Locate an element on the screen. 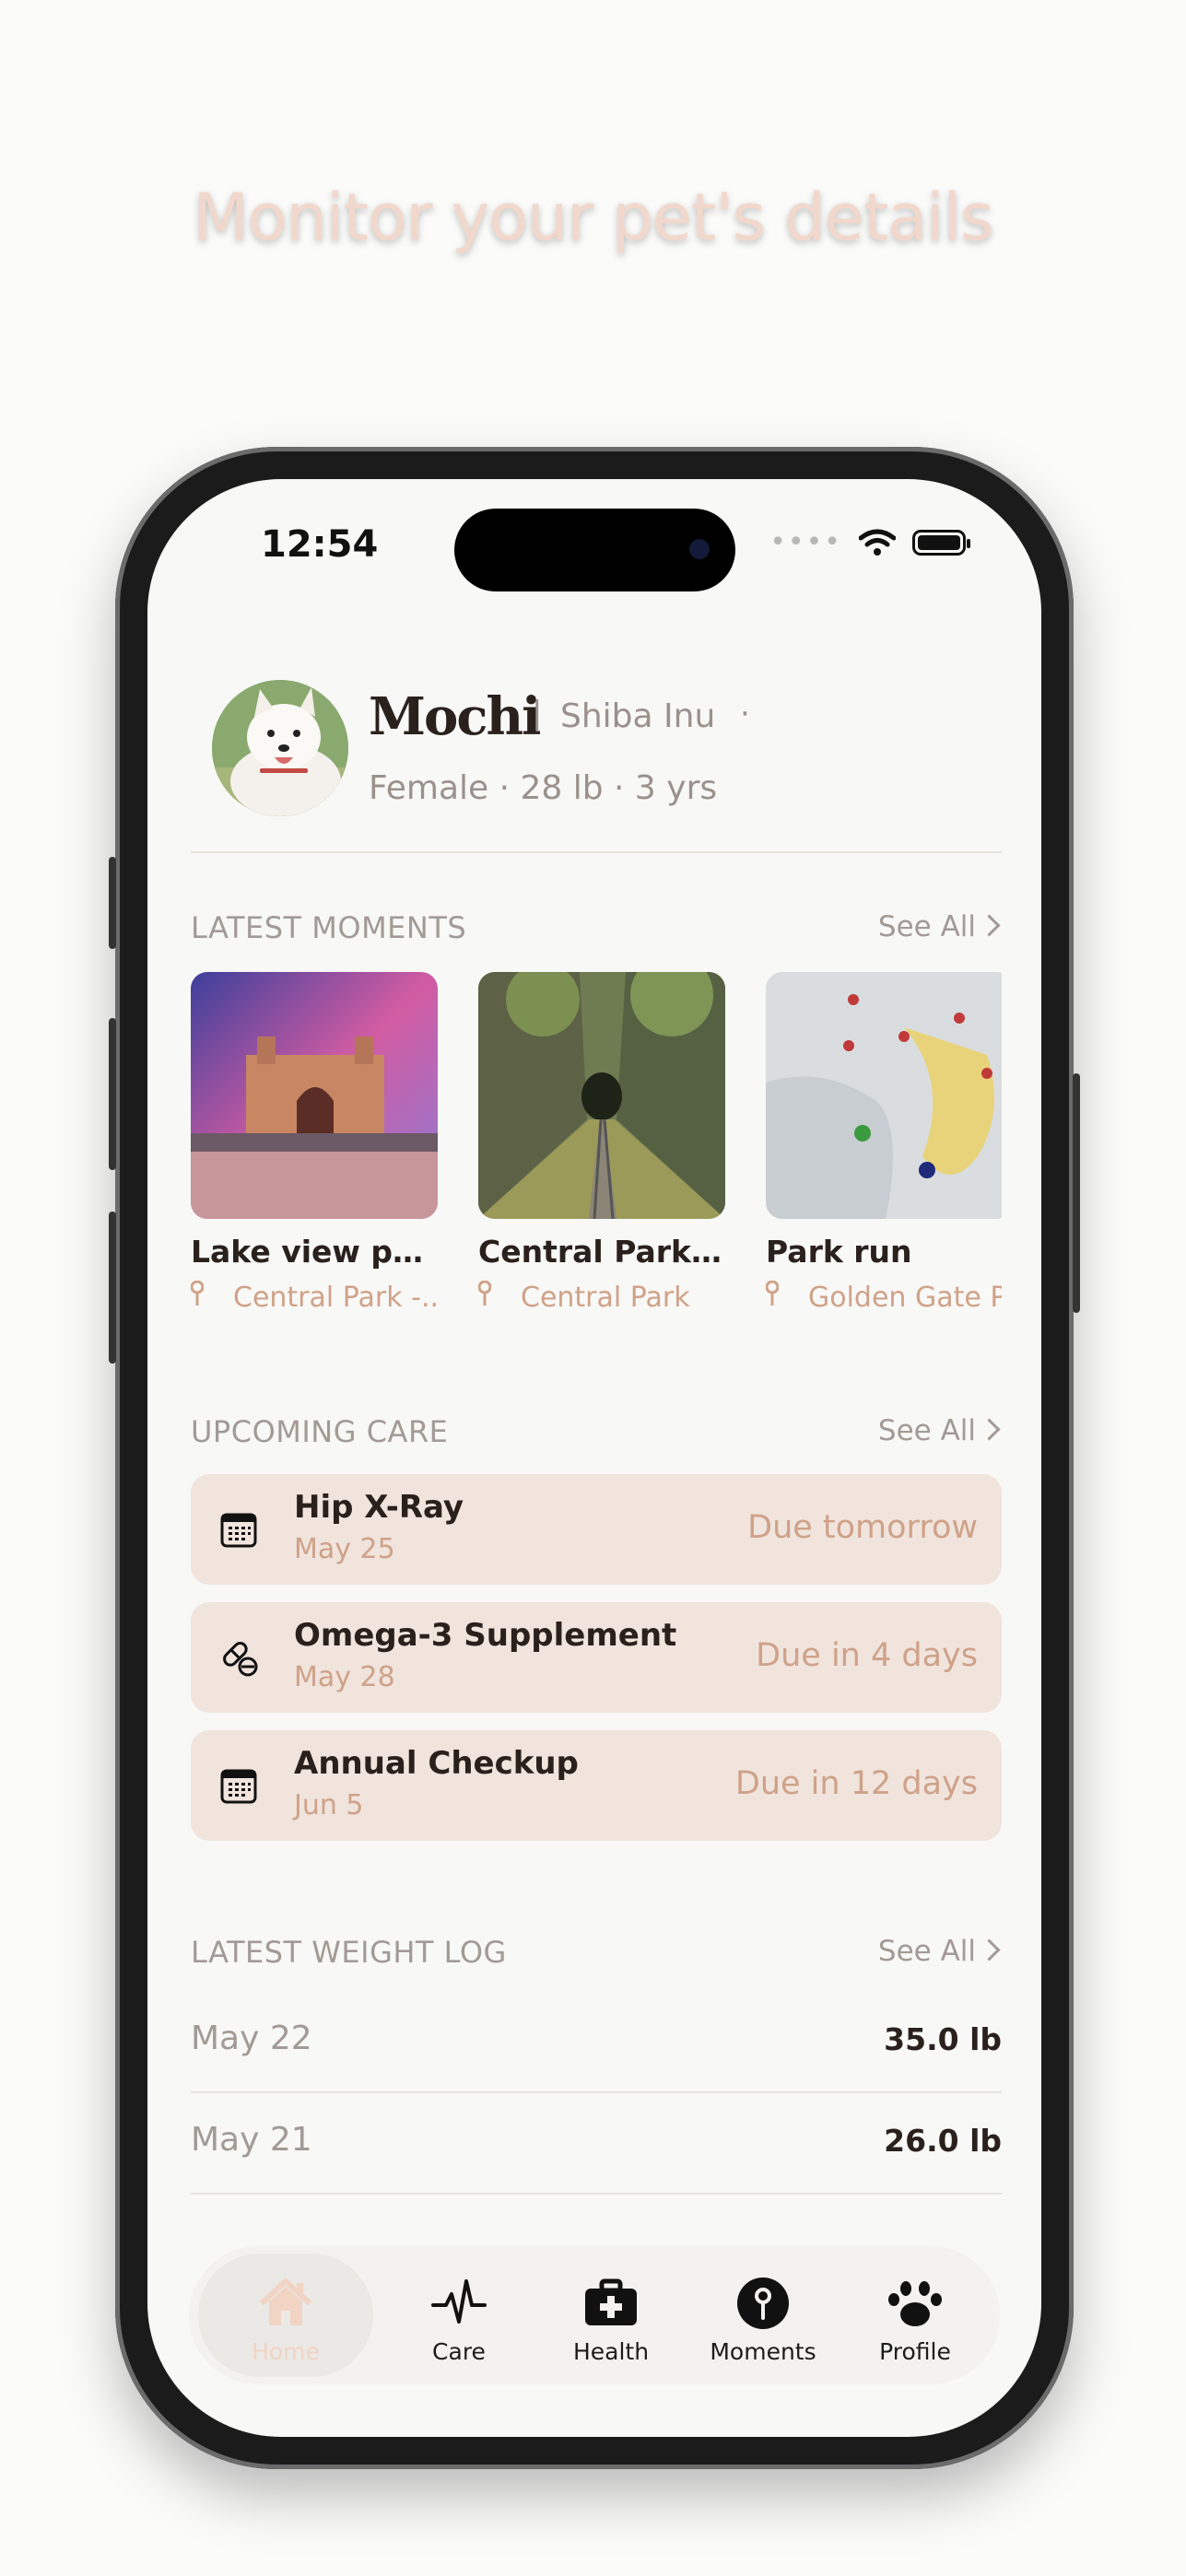  battery-icon is located at coordinates (941, 543).